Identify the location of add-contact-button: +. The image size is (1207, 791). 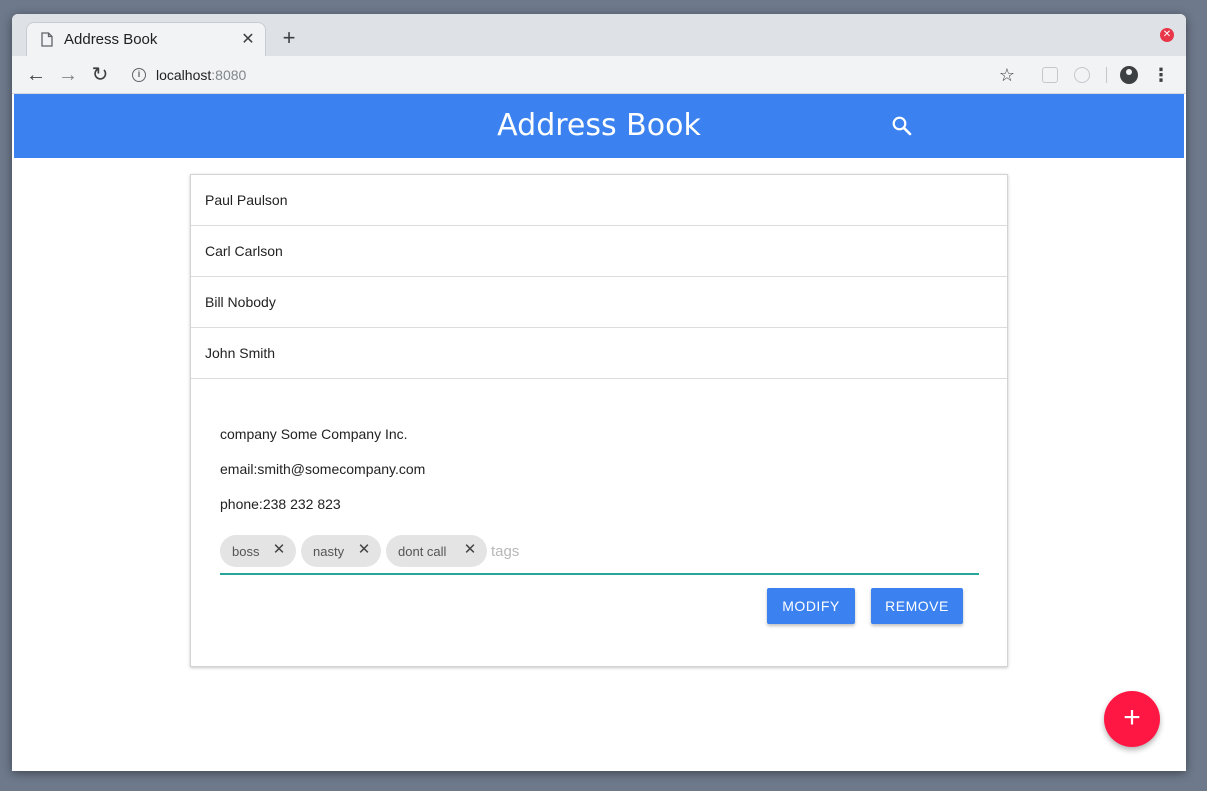
(1132, 719).